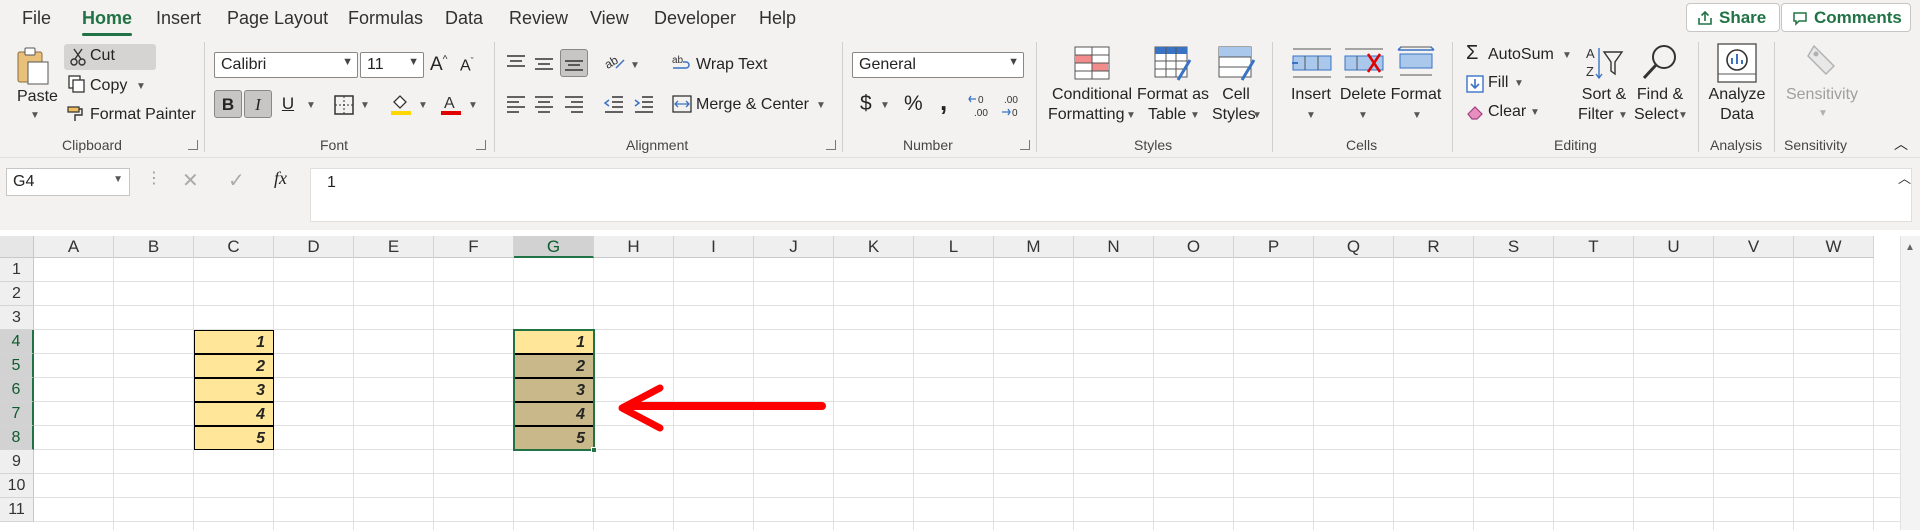 The image size is (1920, 530). Describe the element at coordinates (1014, 105) in the screenshot. I see `decrease-decimal-icon: .00 0` at that location.